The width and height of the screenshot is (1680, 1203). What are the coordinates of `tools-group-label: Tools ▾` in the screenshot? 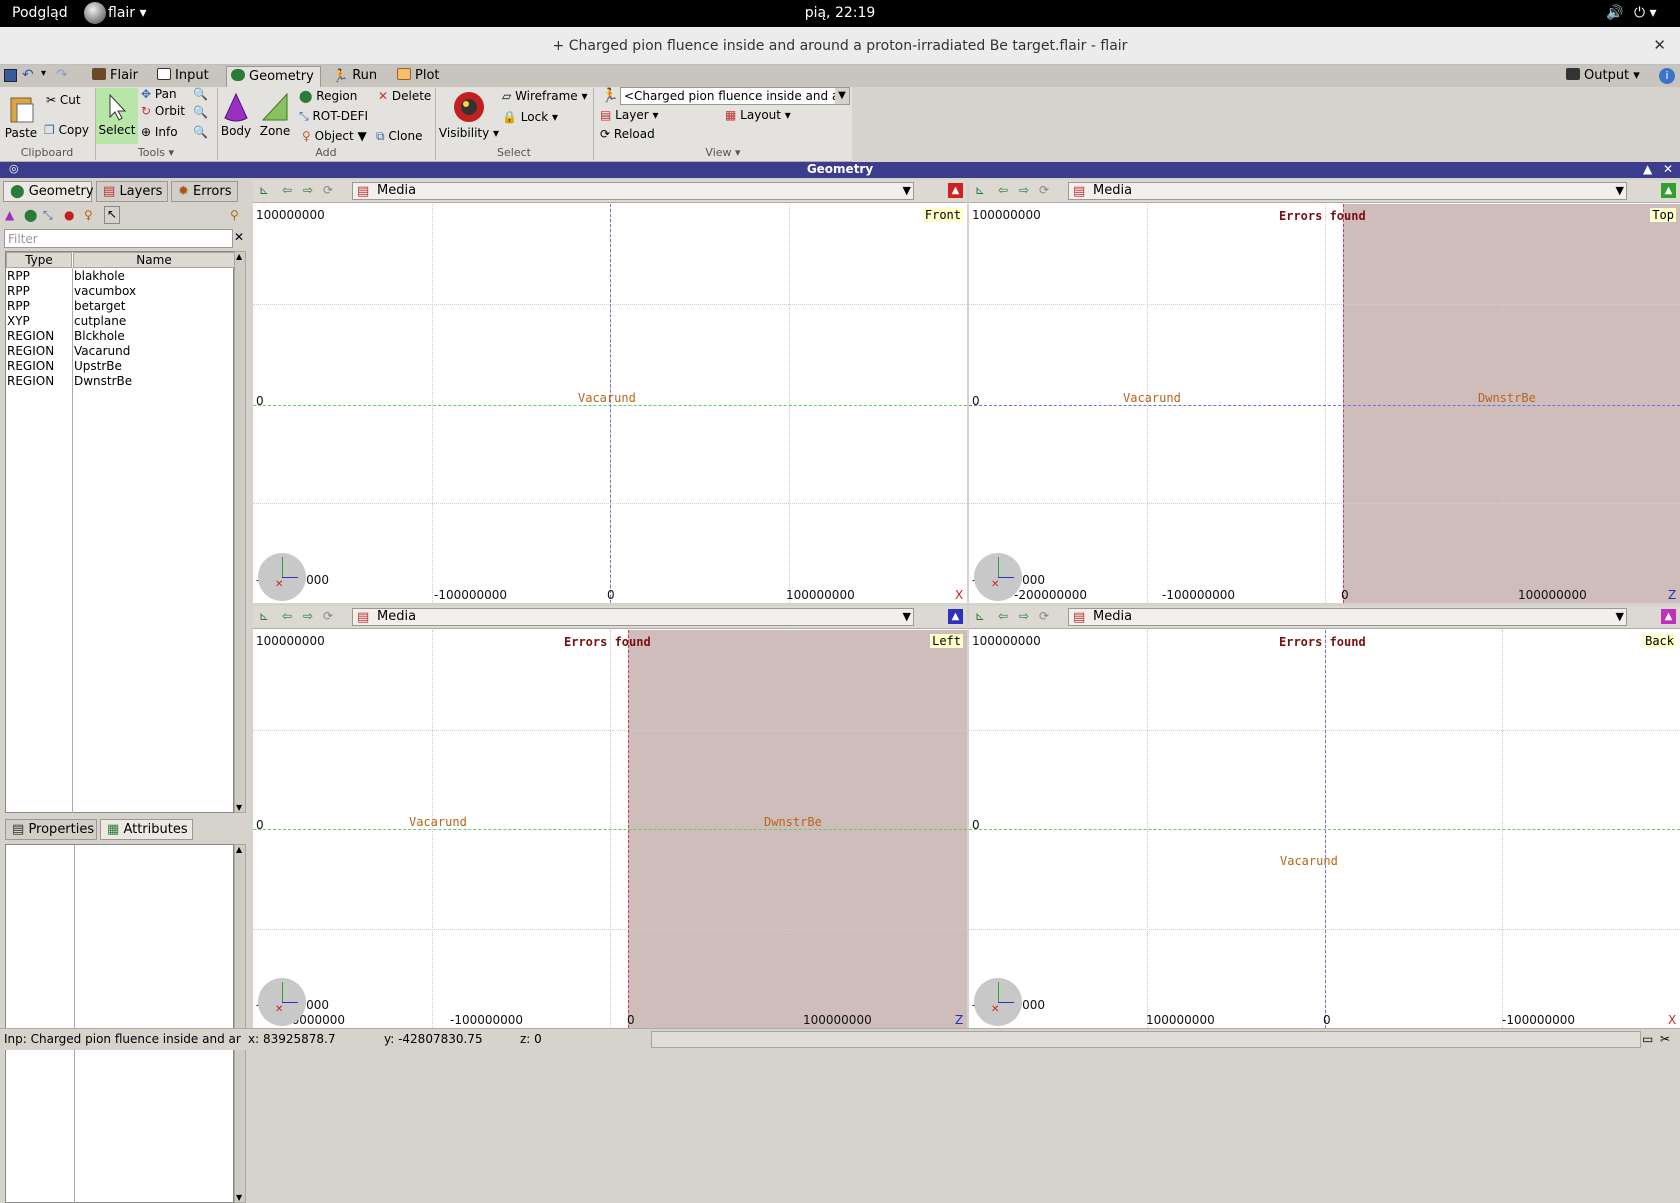 It's located at (156, 152).